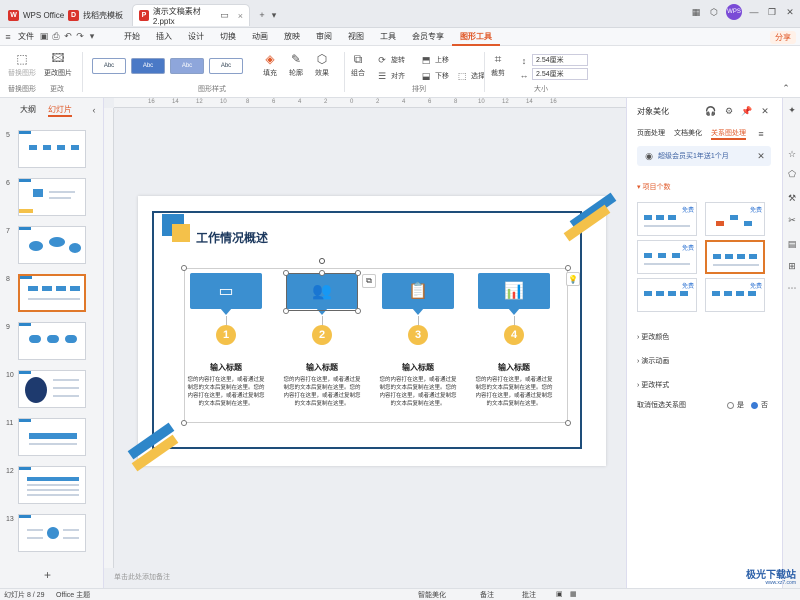  Describe the element at coordinates (262, 15) in the screenshot. I see `new-tab-plus-icon: +` at that location.